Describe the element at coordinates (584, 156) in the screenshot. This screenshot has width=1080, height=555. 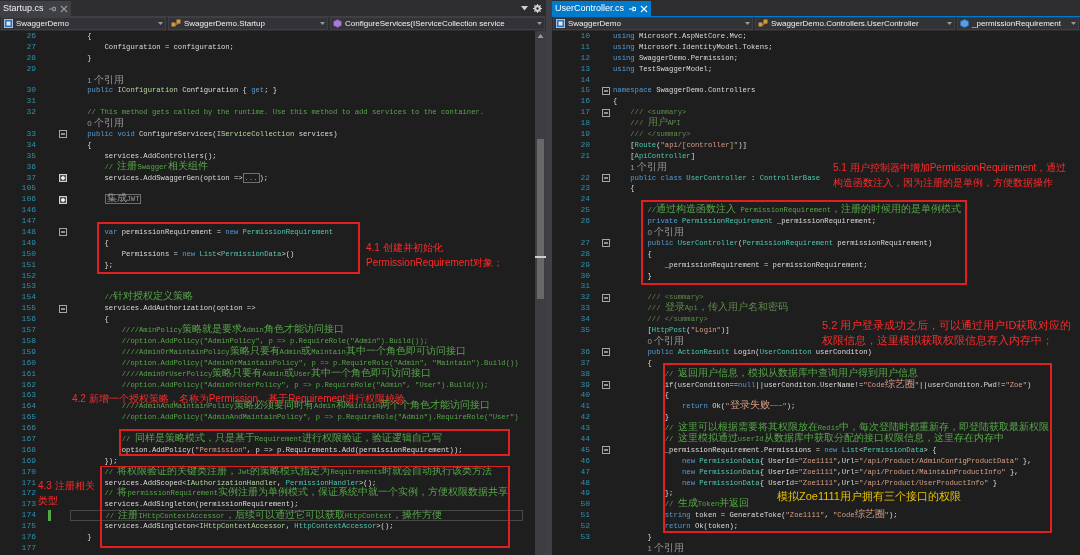
I see `line-number: 21` at that location.